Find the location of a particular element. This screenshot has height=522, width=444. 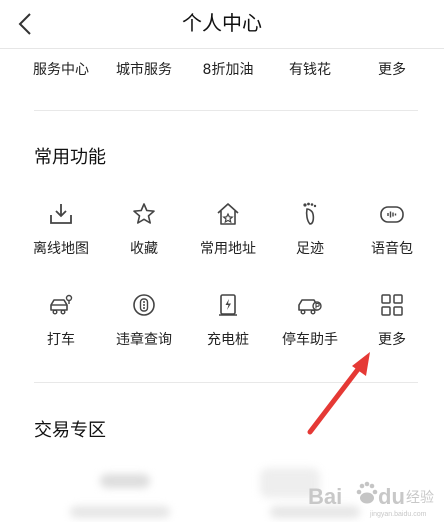

services-row: 服务中心 城市服务 8折加油 有钱花 更多 is located at coordinates (222, 71).